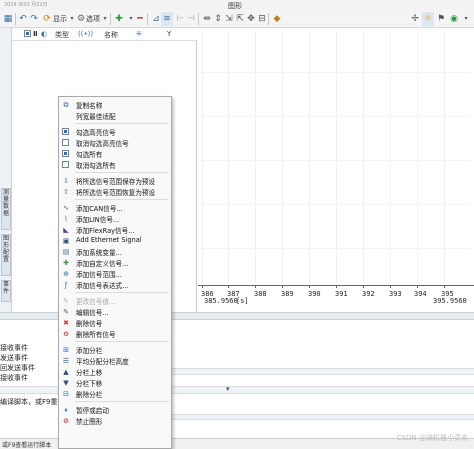 The height and width of the screenshot is (449, 474). Describe the element at coordinates (115, 153) in the screenshot. I see `menu-item-check-all: 勾选所有` at that location.